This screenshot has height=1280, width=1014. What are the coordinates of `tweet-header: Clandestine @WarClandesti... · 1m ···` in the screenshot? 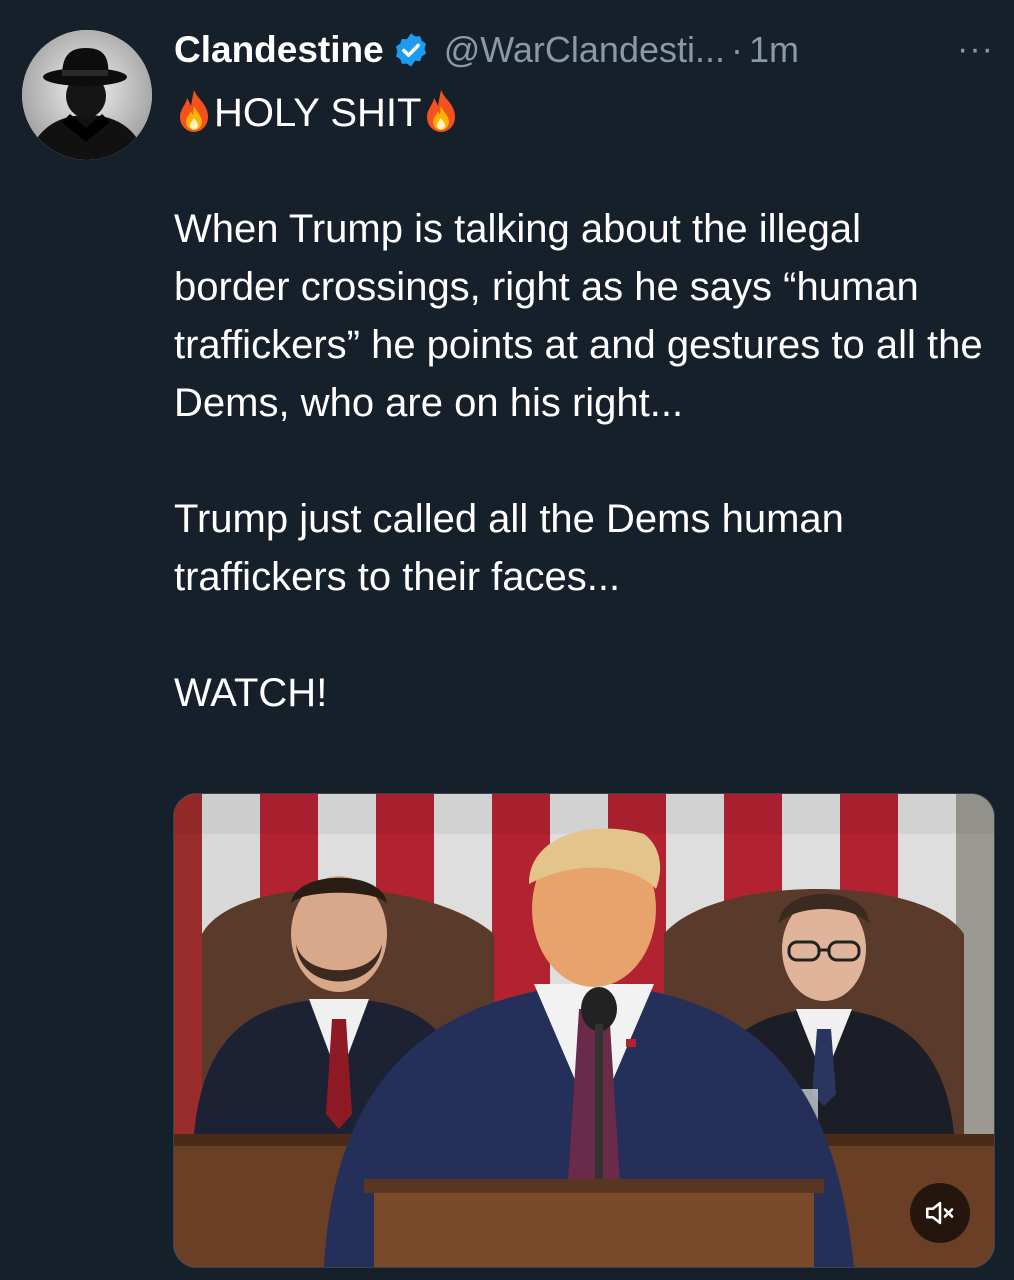 It's located at (584, 50).